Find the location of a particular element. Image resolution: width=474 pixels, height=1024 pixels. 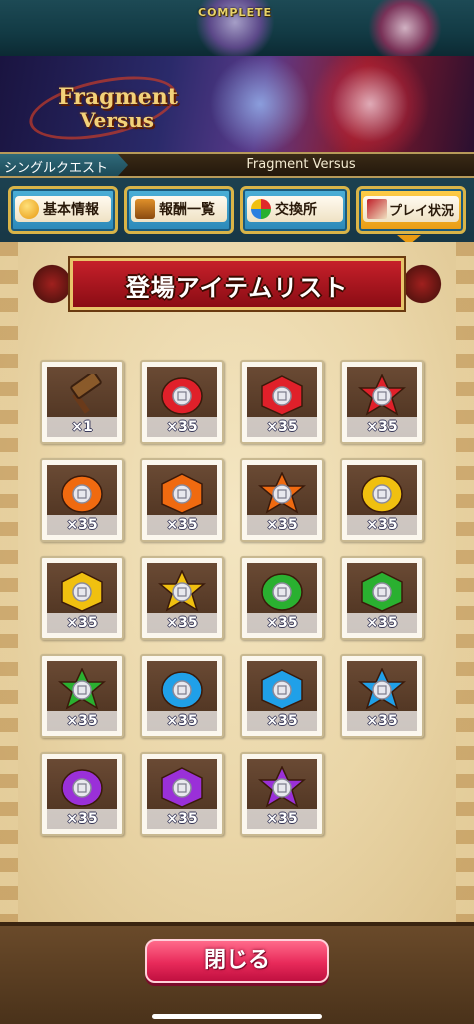

close-button: 閉じる is located at coordinates (237, 961).